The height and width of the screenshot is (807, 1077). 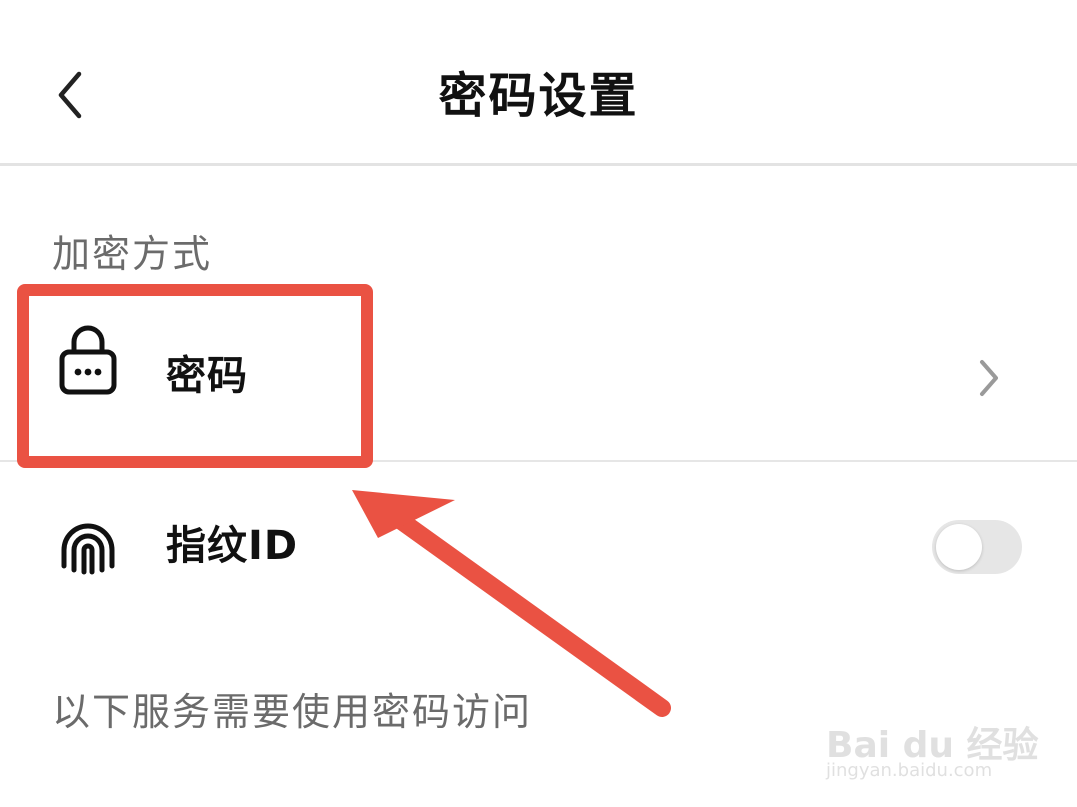 What do you see at coordinates (292, 712) in the screenshot?
I see `footer-label: 以下服务需要使用密码访问` at bounding box center [292, 712].